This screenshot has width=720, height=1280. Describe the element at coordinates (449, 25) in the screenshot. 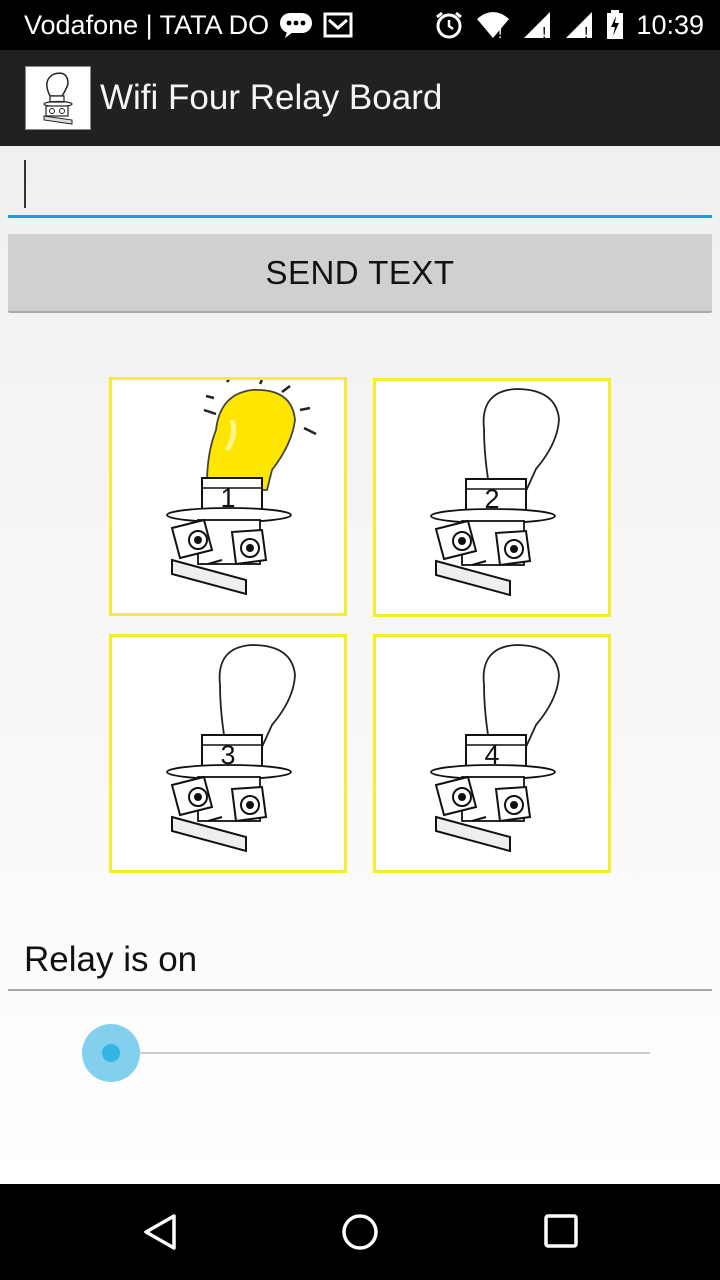

I see `alarm-icon` at that location.